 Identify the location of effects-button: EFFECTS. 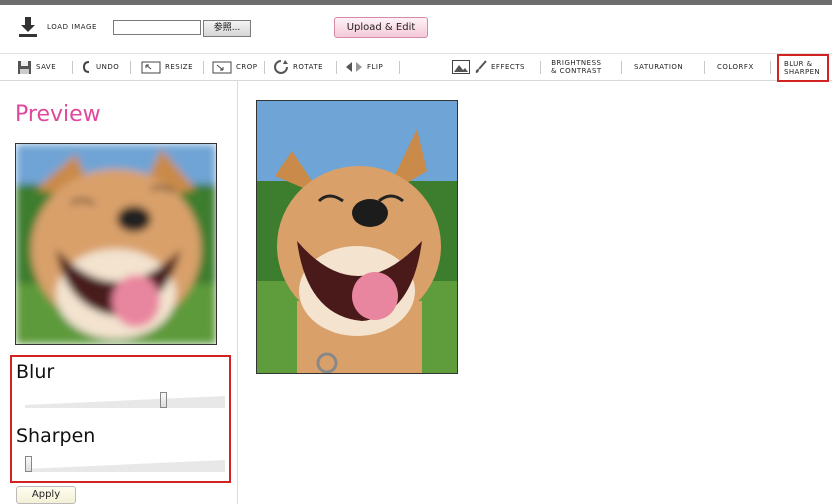
(488, 67).